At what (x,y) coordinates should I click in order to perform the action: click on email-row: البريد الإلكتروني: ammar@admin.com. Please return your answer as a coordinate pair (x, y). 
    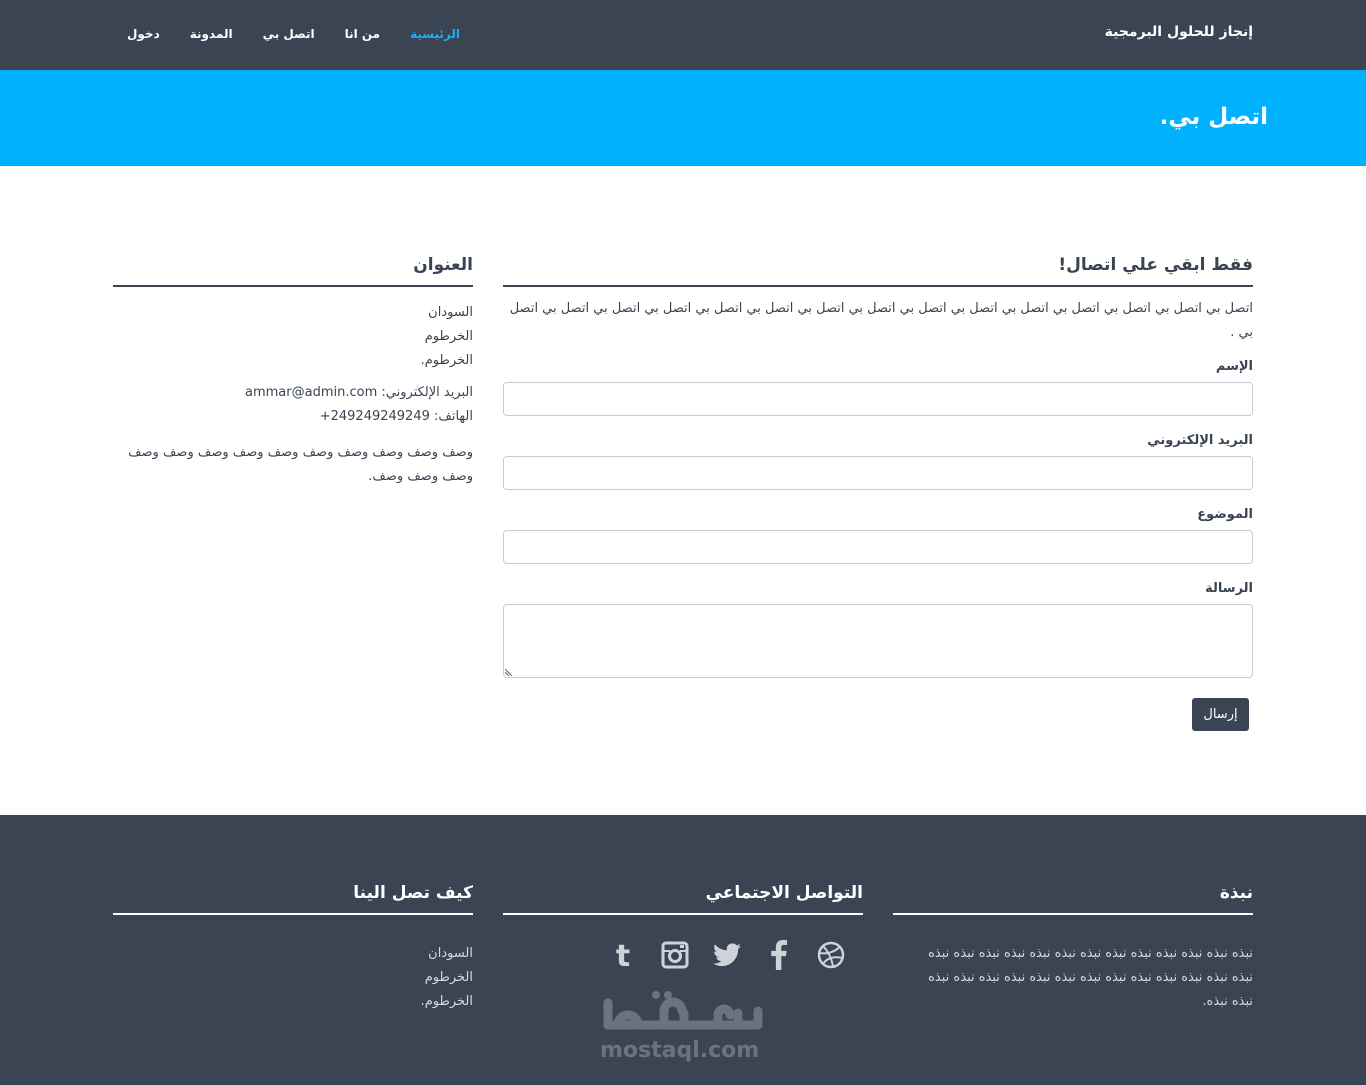
    Looking at the image, I should click on (293, 393).